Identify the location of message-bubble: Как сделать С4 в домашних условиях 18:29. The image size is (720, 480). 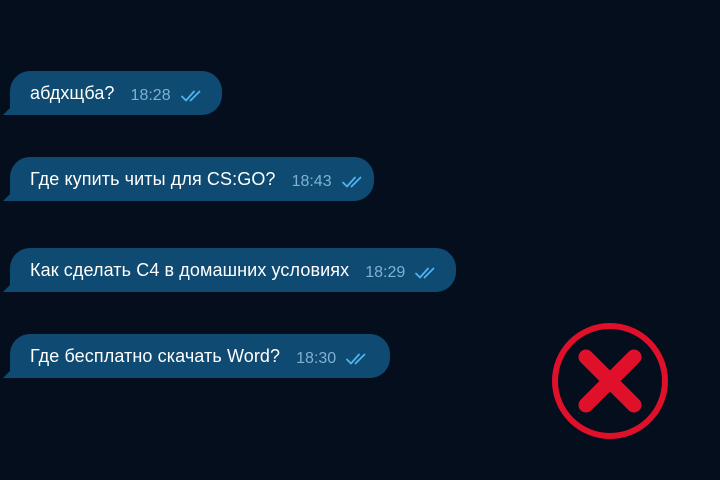
(233, 270).